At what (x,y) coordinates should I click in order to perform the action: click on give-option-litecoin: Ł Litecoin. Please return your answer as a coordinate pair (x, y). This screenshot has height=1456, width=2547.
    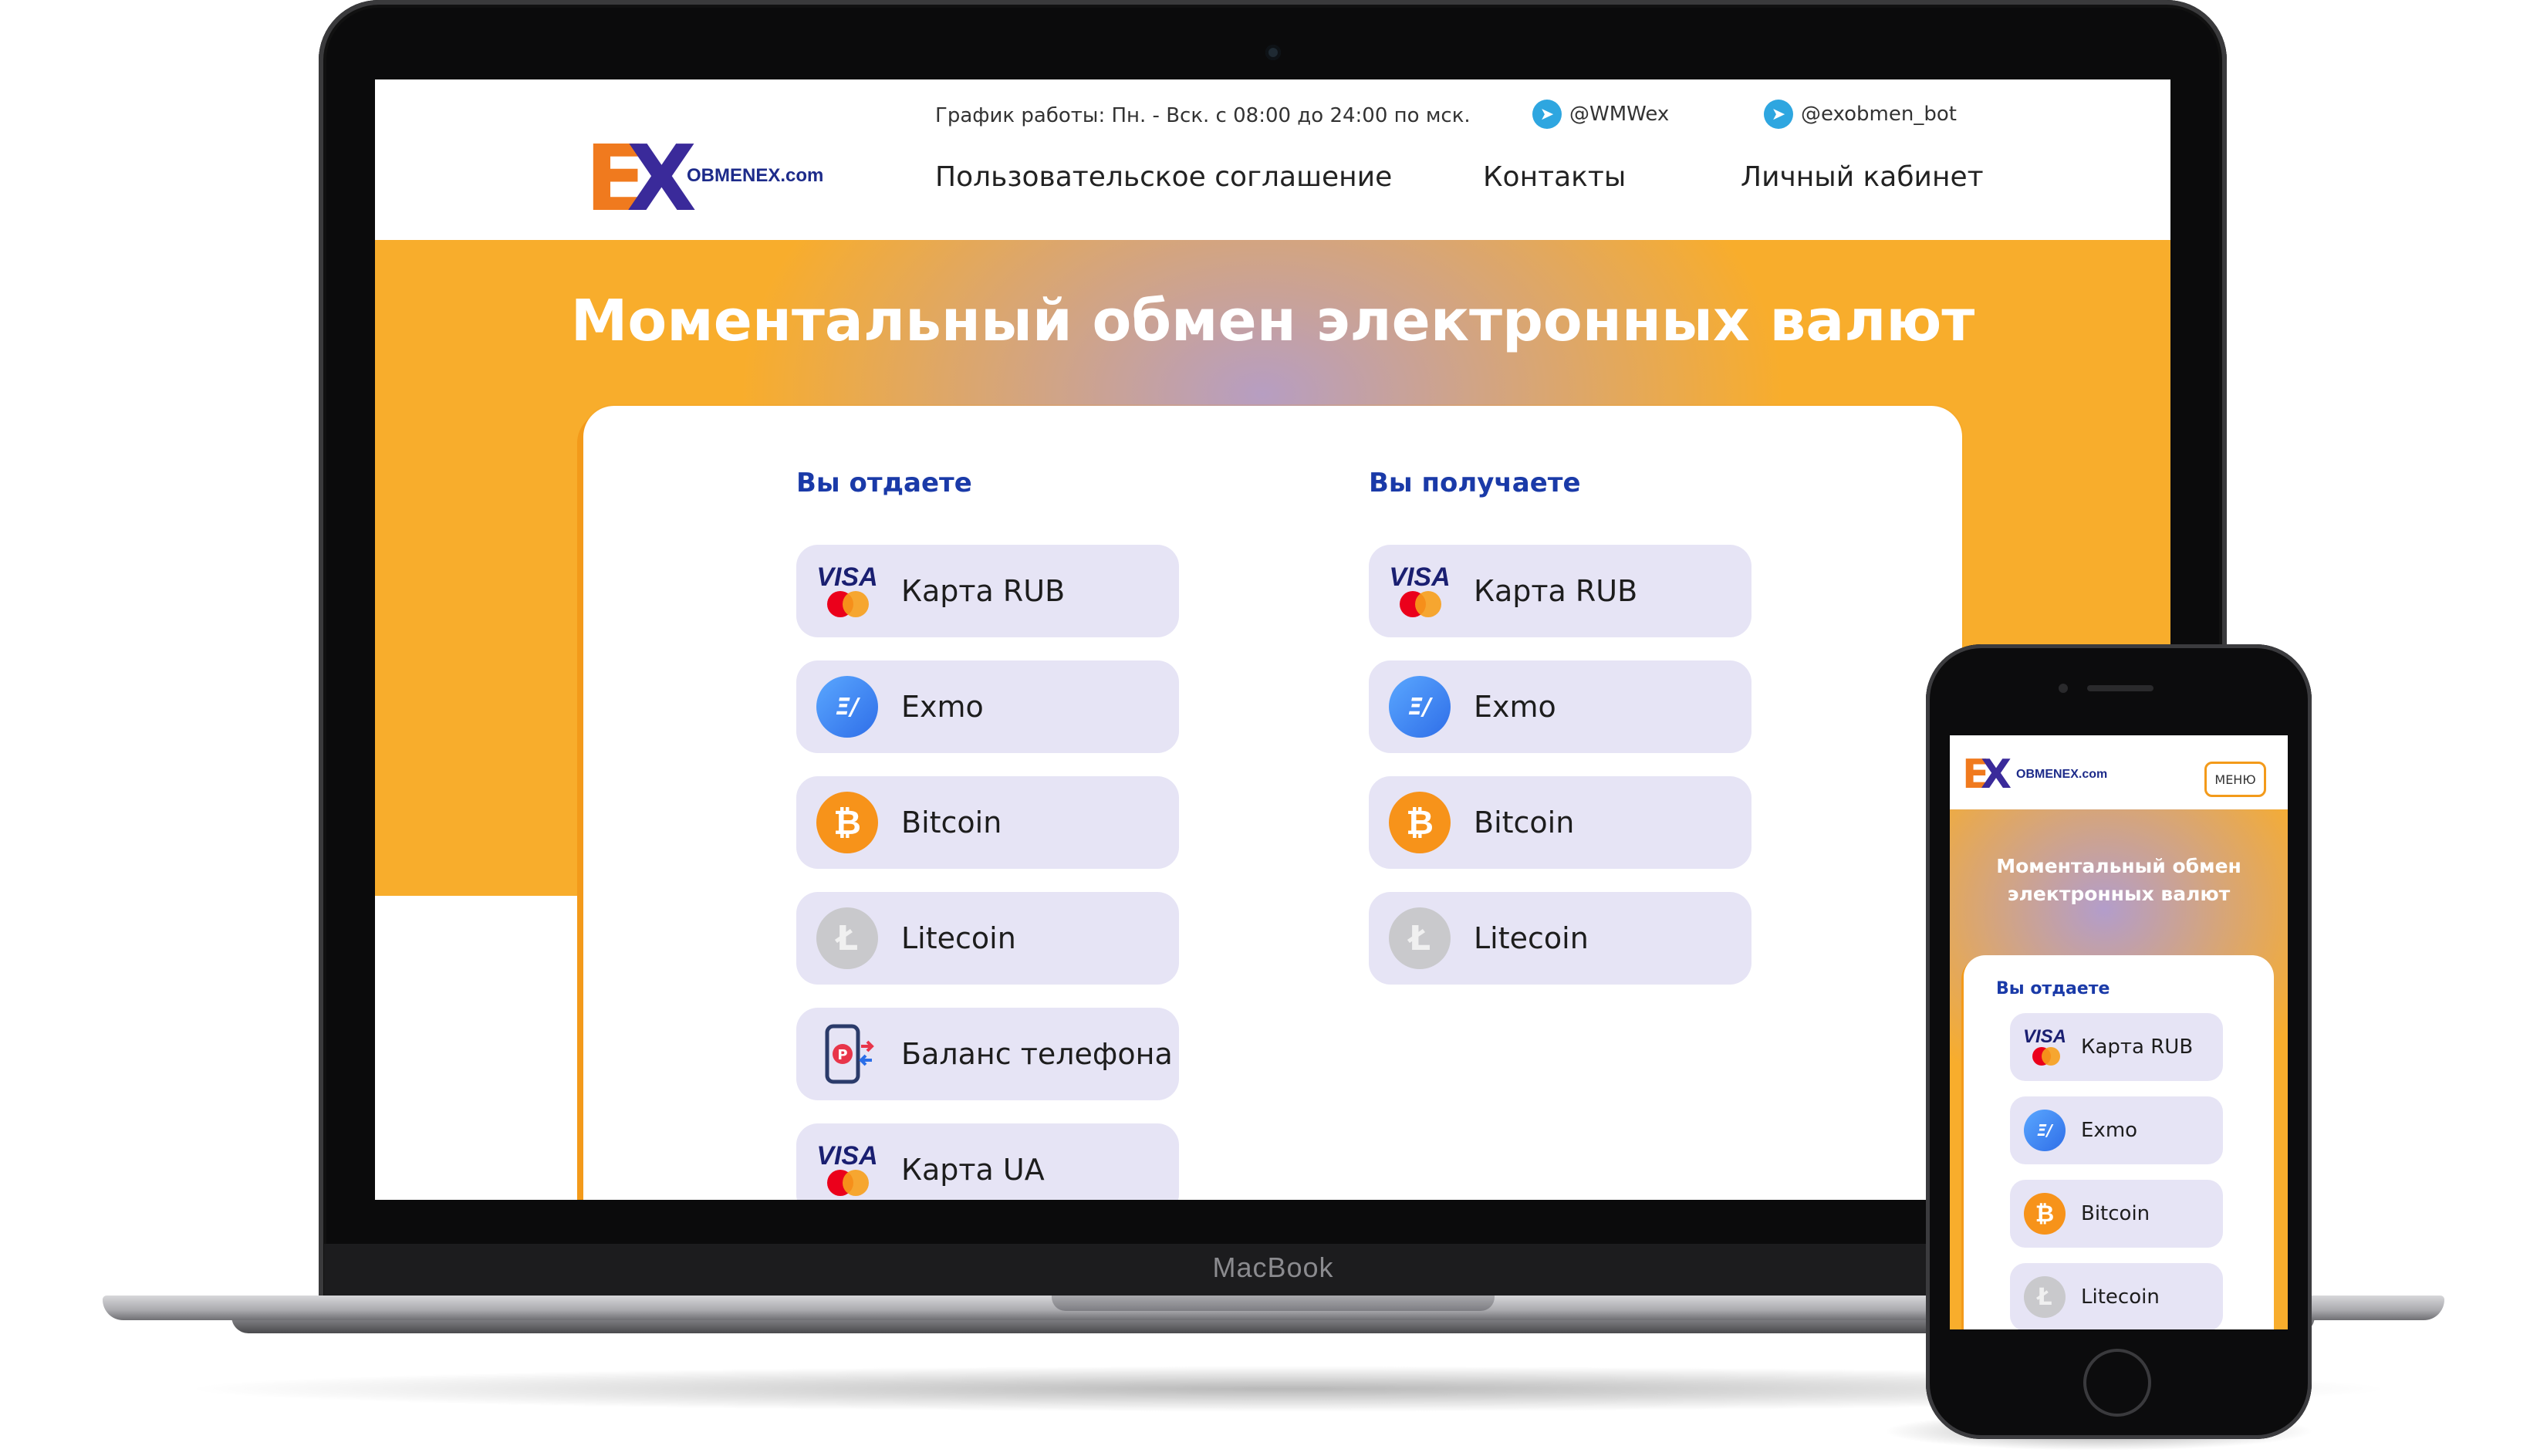
    Looking at the image, I should click on (987, 938).